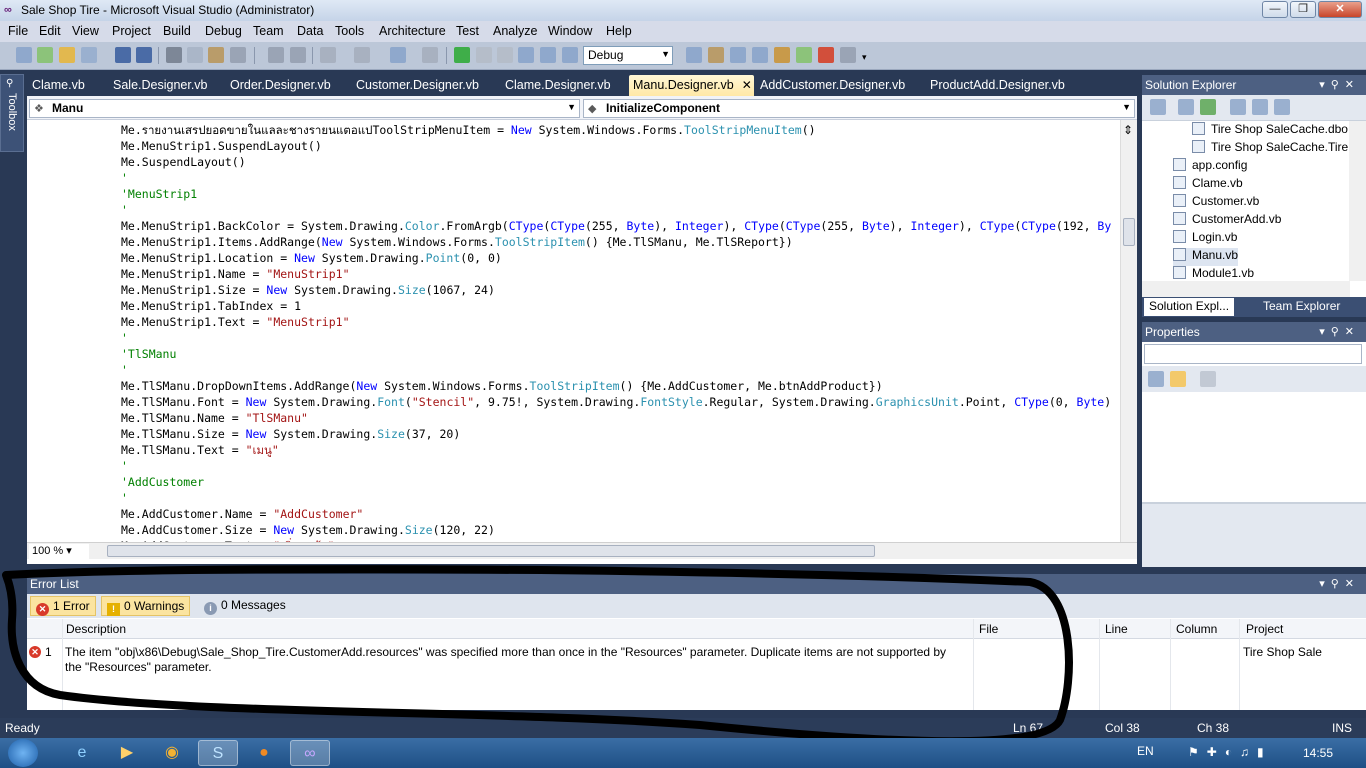  Describe the element at coordinates (570, 55) in the screenshot. I see `step-out-icon` at that location.